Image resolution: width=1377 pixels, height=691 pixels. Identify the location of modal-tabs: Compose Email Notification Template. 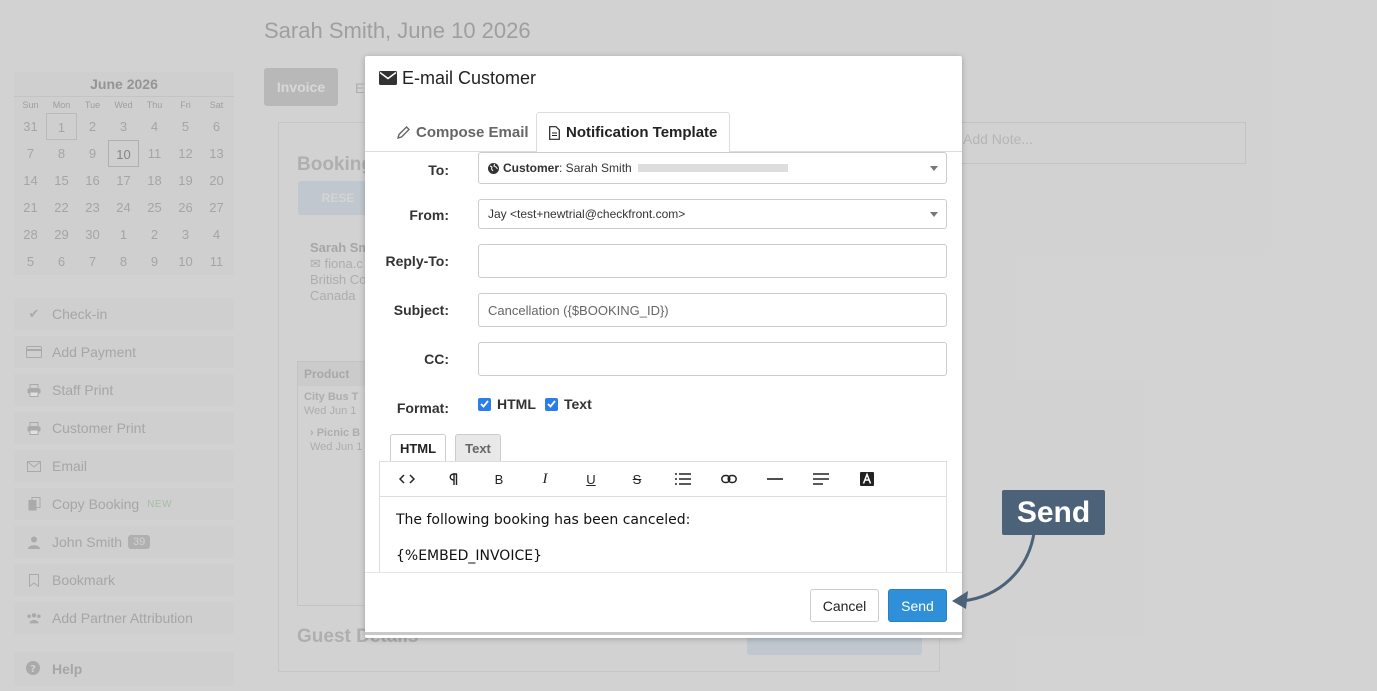
(663, 132).